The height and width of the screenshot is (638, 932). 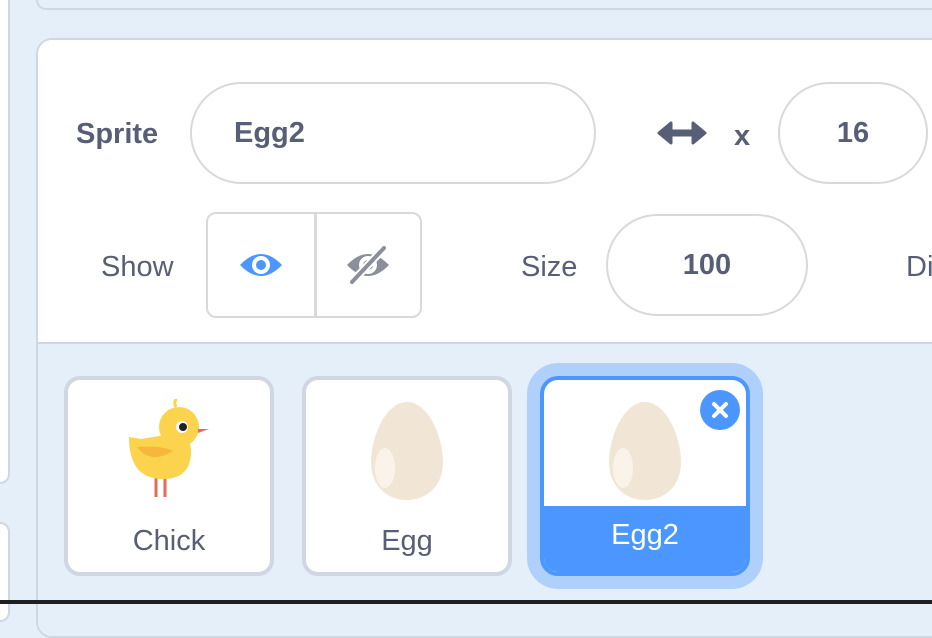 I want to click on stage-frame, so click(x=5, y=242).